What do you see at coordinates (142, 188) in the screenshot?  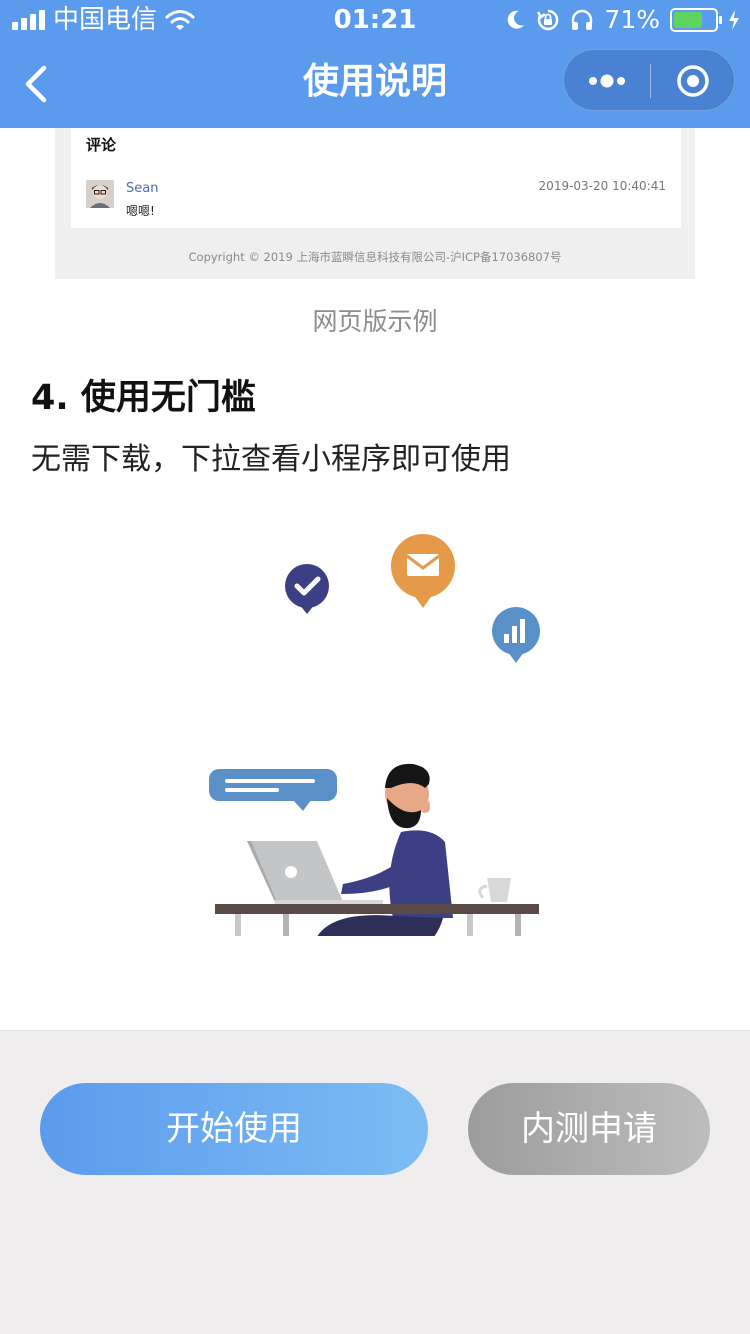 I see `comment-user: Sean` at bounding box center [142, 188].